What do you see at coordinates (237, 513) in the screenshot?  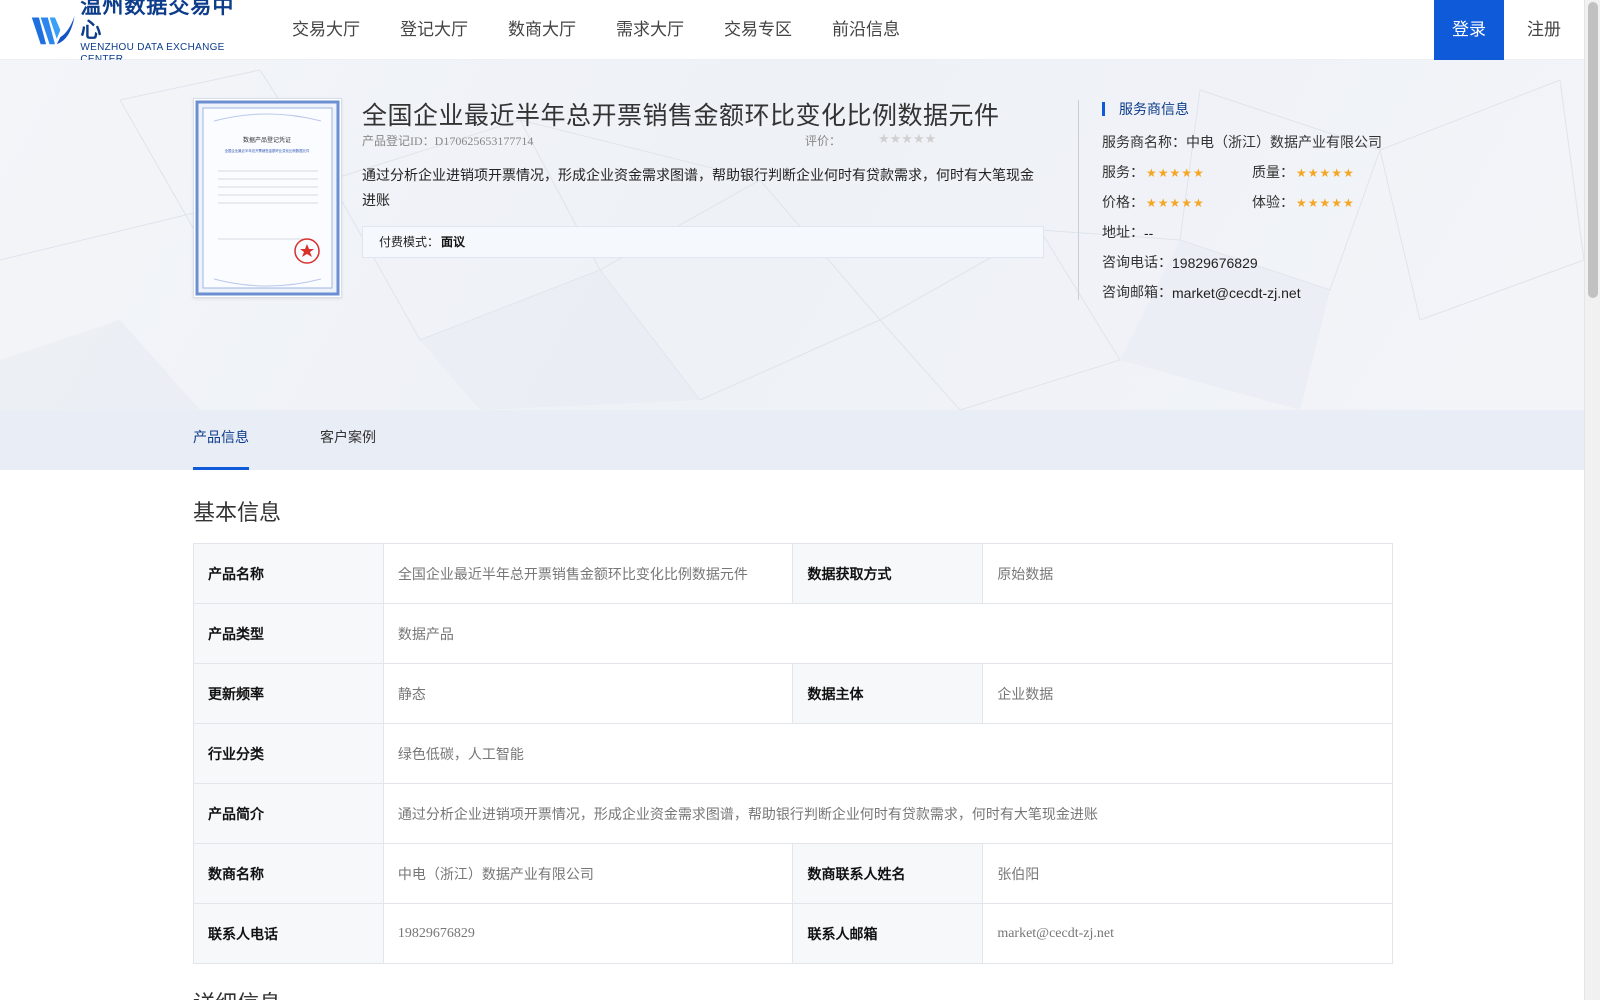 I see `basic-info-heading: 基本信息` at bounding box center [237, 513].